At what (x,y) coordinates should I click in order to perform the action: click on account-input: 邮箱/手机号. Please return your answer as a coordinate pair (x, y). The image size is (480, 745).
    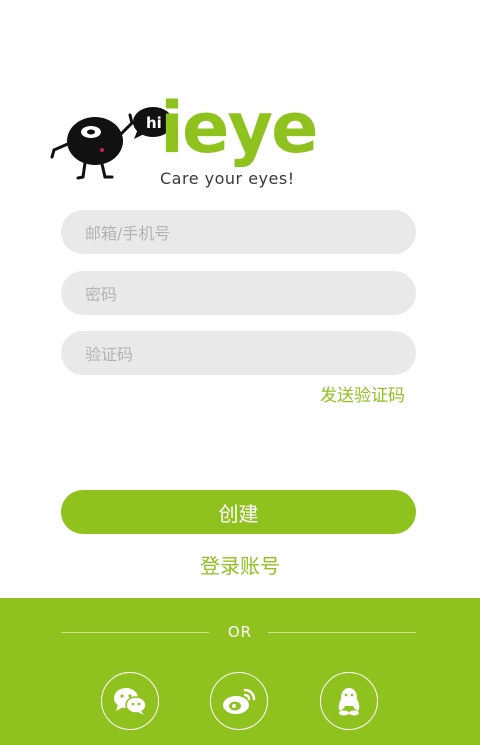
    Looking at the image, I should click on (238, 232).